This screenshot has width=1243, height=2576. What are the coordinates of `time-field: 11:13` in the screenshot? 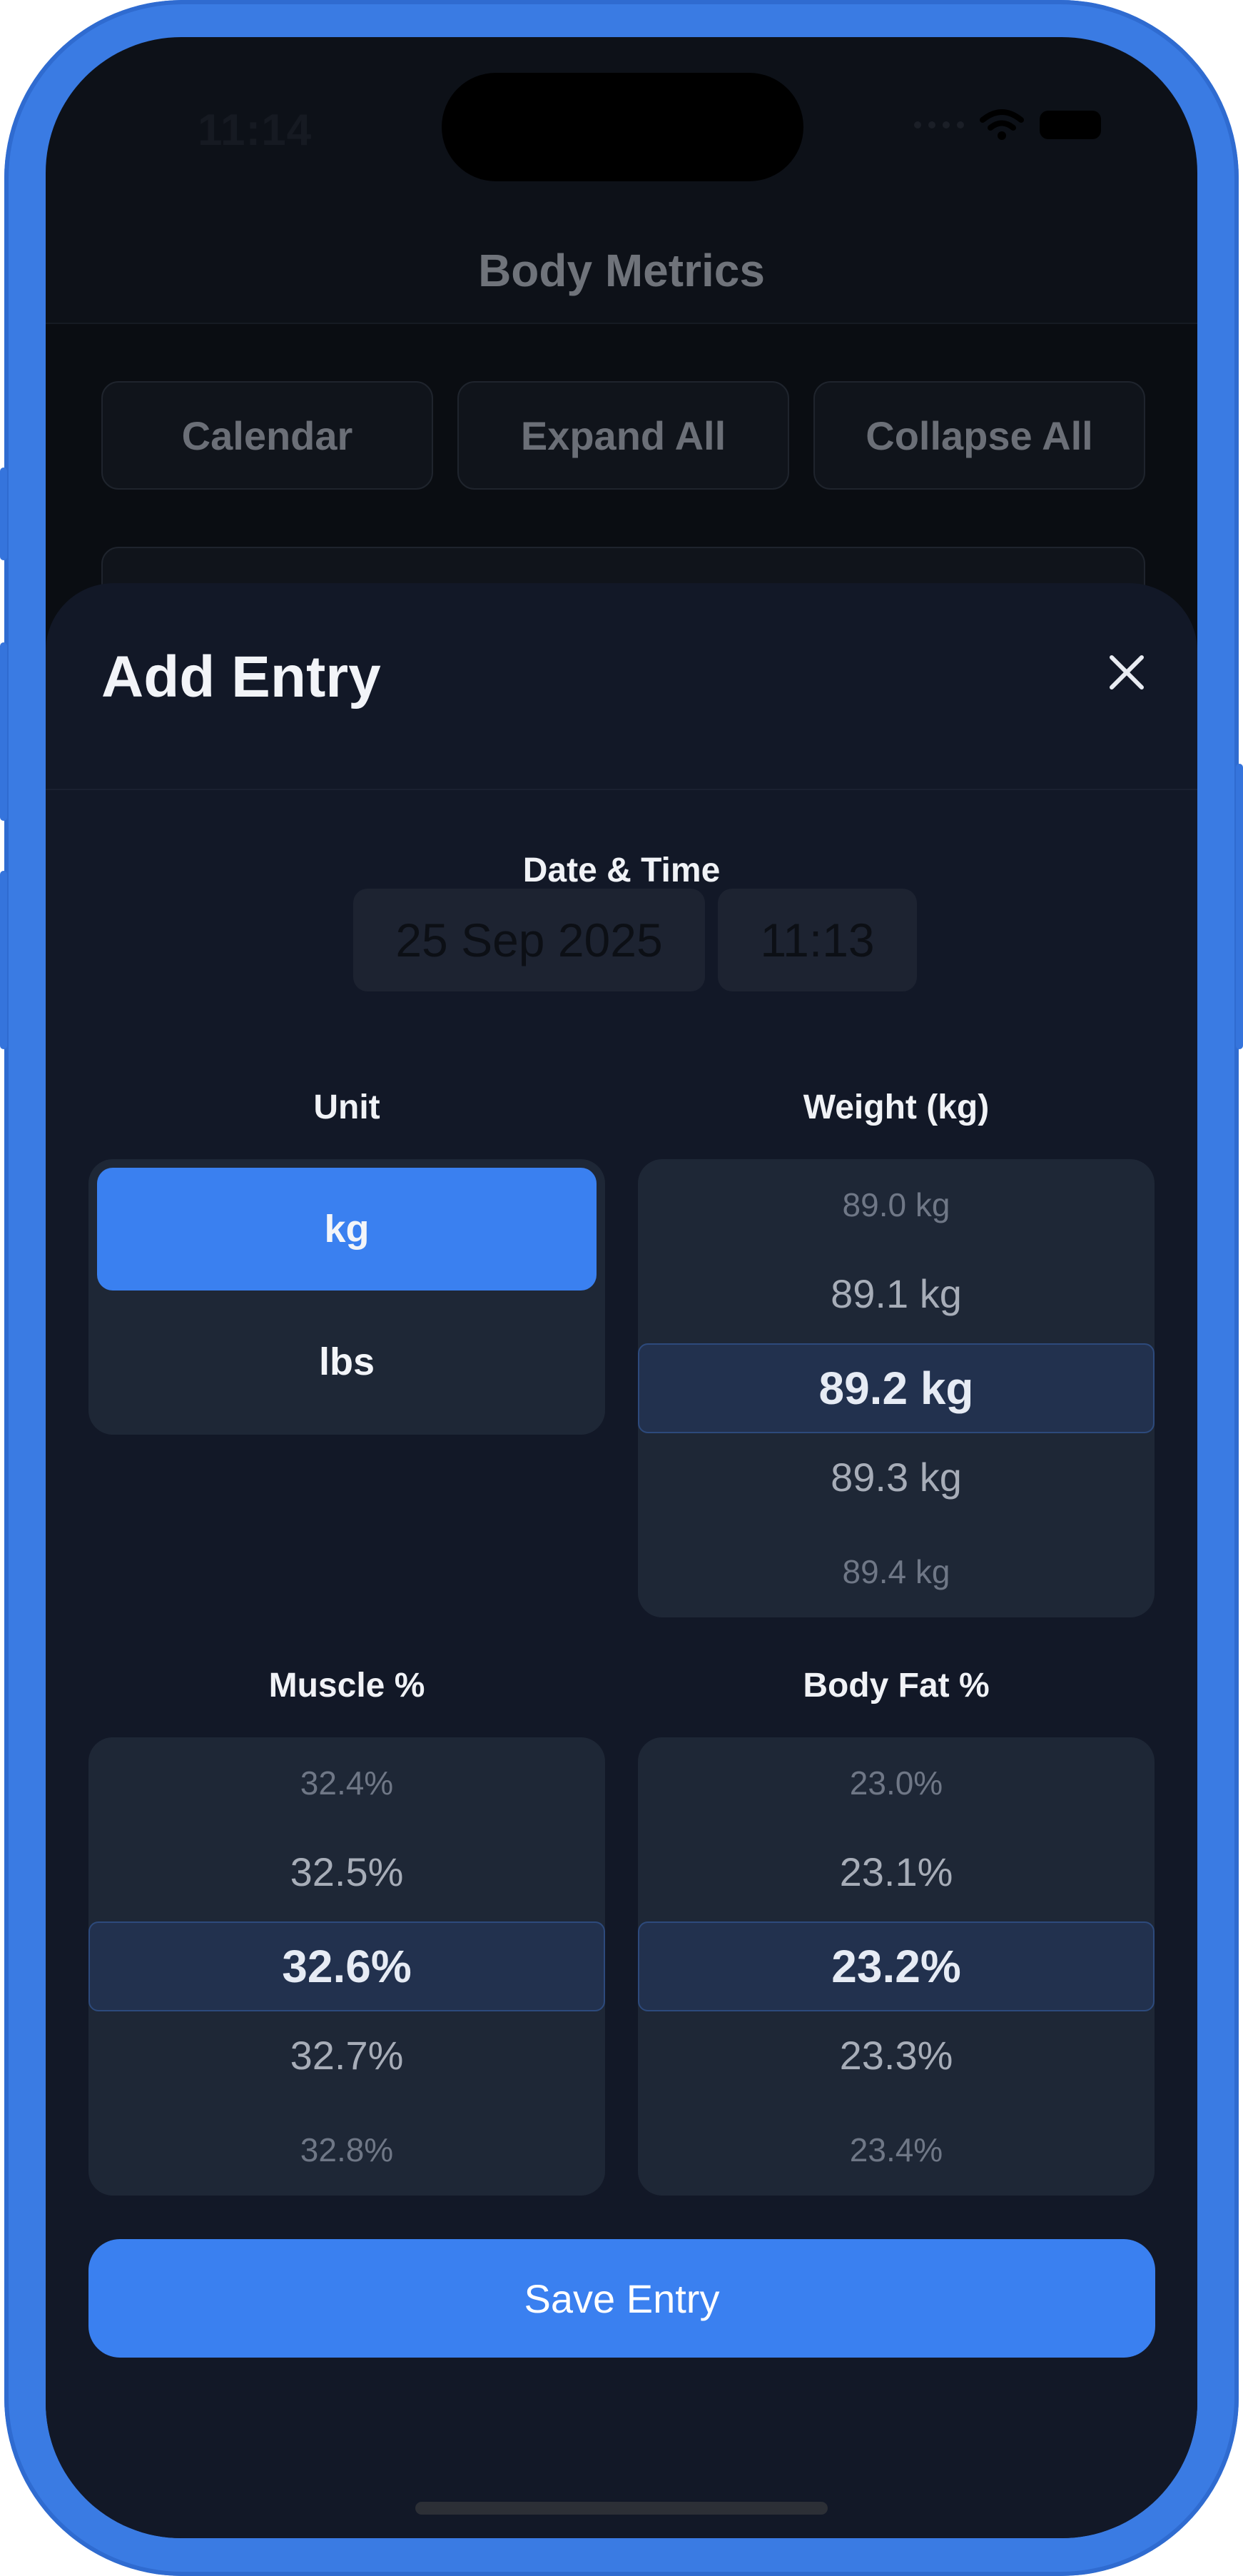 It's located at (817, 940).